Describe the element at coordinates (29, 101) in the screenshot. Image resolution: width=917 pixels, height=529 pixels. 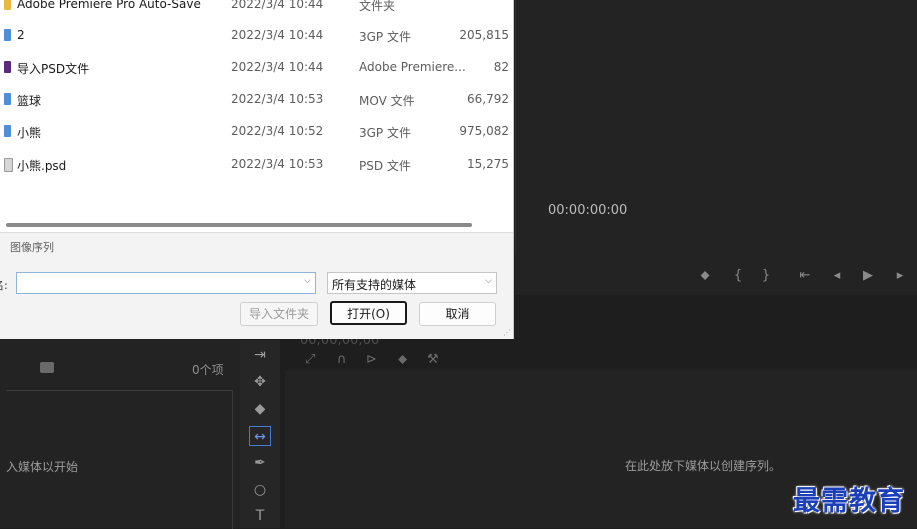
I see `file-name: 篮球` at that location.